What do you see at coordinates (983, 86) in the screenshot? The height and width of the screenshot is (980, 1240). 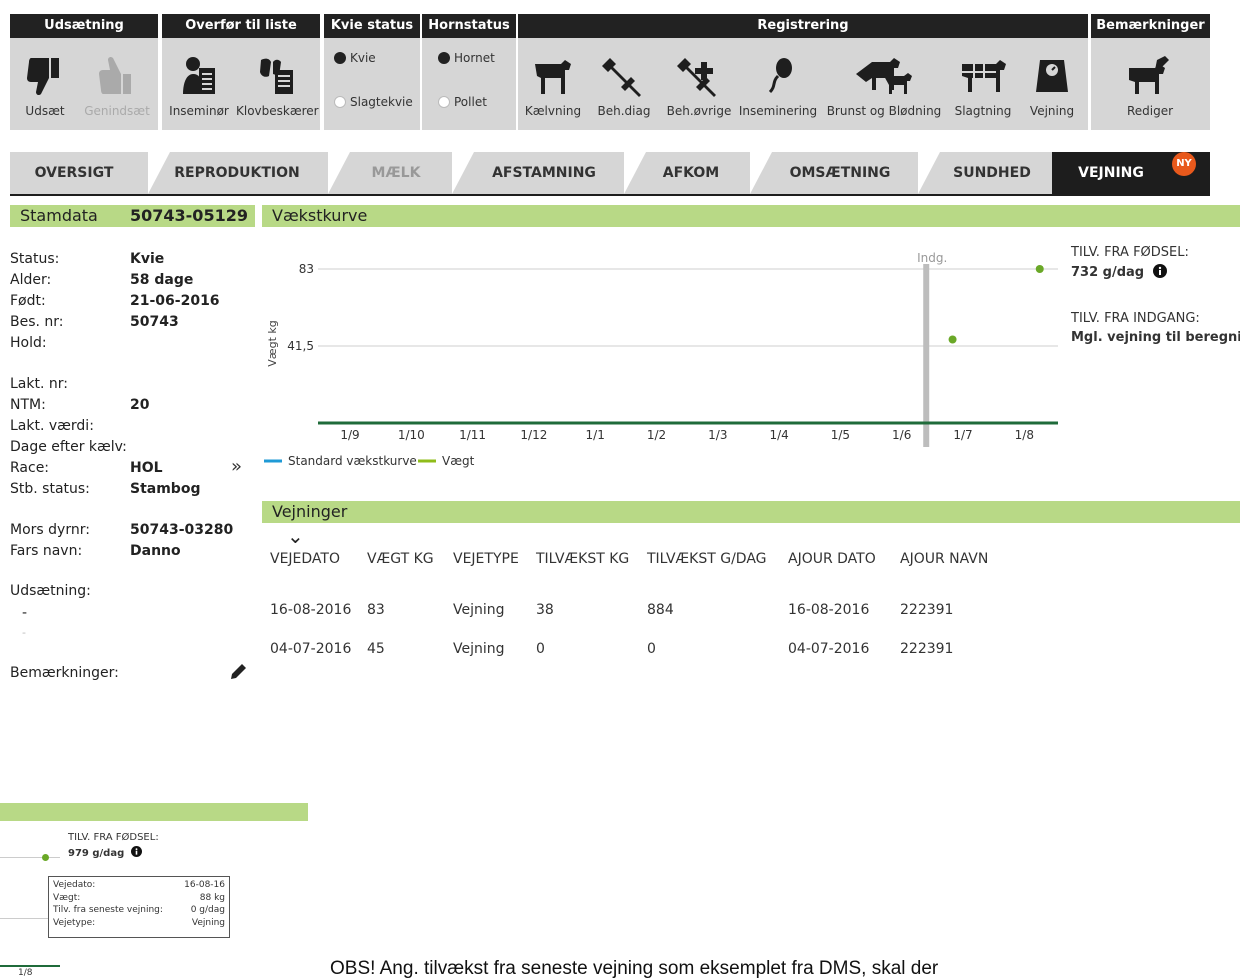 I see `slagtning-button: Slagtning` at bounding box center [983, 86].